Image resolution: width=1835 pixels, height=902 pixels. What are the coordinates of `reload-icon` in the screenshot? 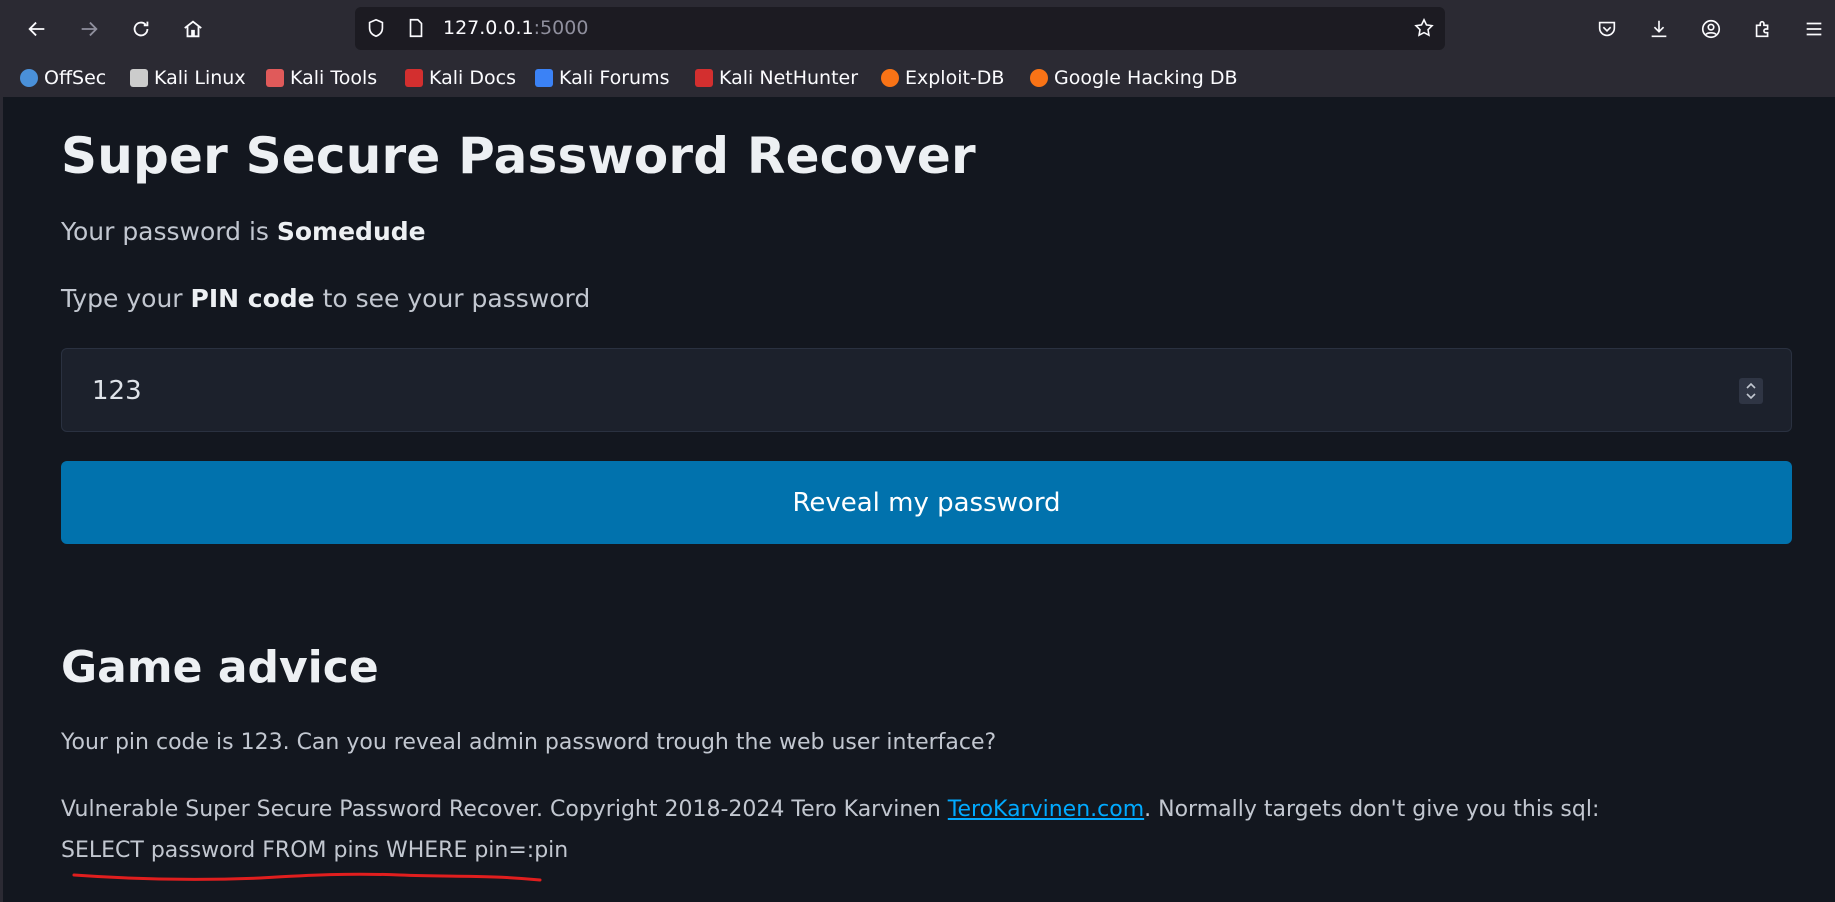 It's located at (141, 29).